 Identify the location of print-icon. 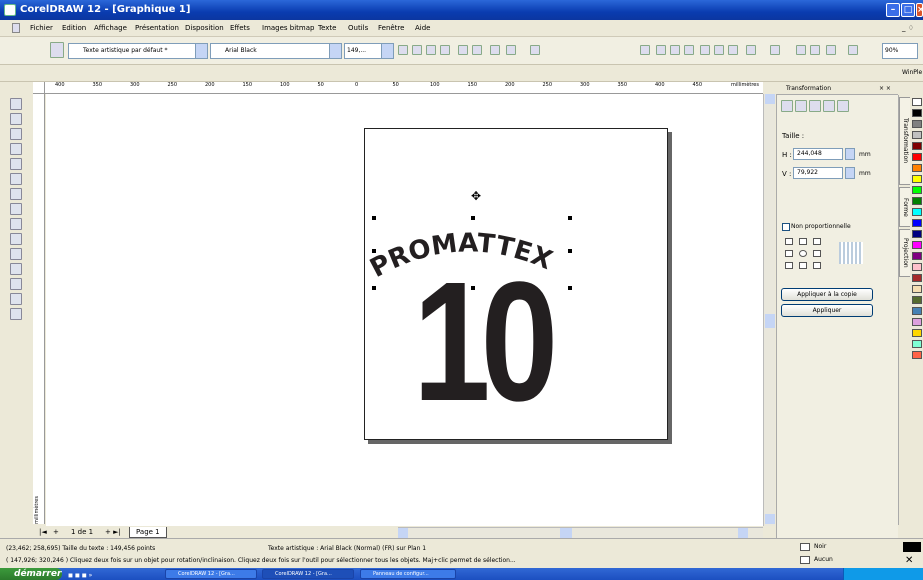
(689, 50).